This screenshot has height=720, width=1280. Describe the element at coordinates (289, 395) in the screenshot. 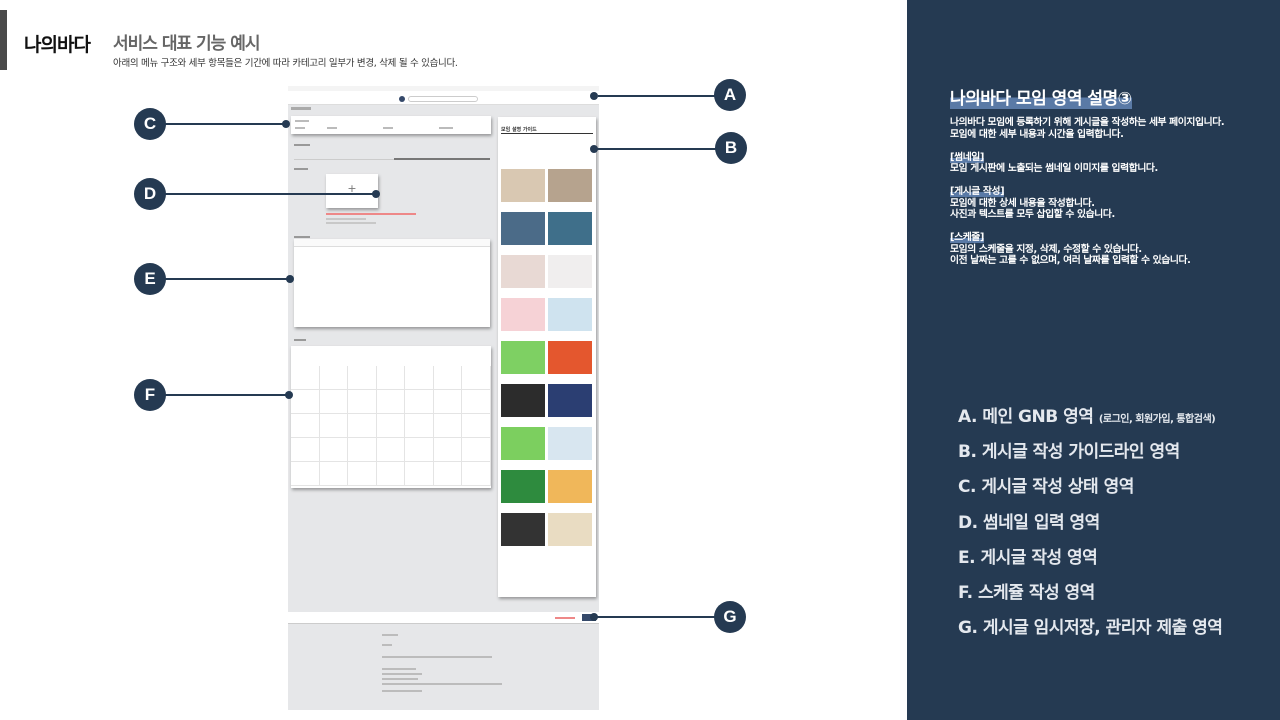

I see `leader-dot-f` at that location.